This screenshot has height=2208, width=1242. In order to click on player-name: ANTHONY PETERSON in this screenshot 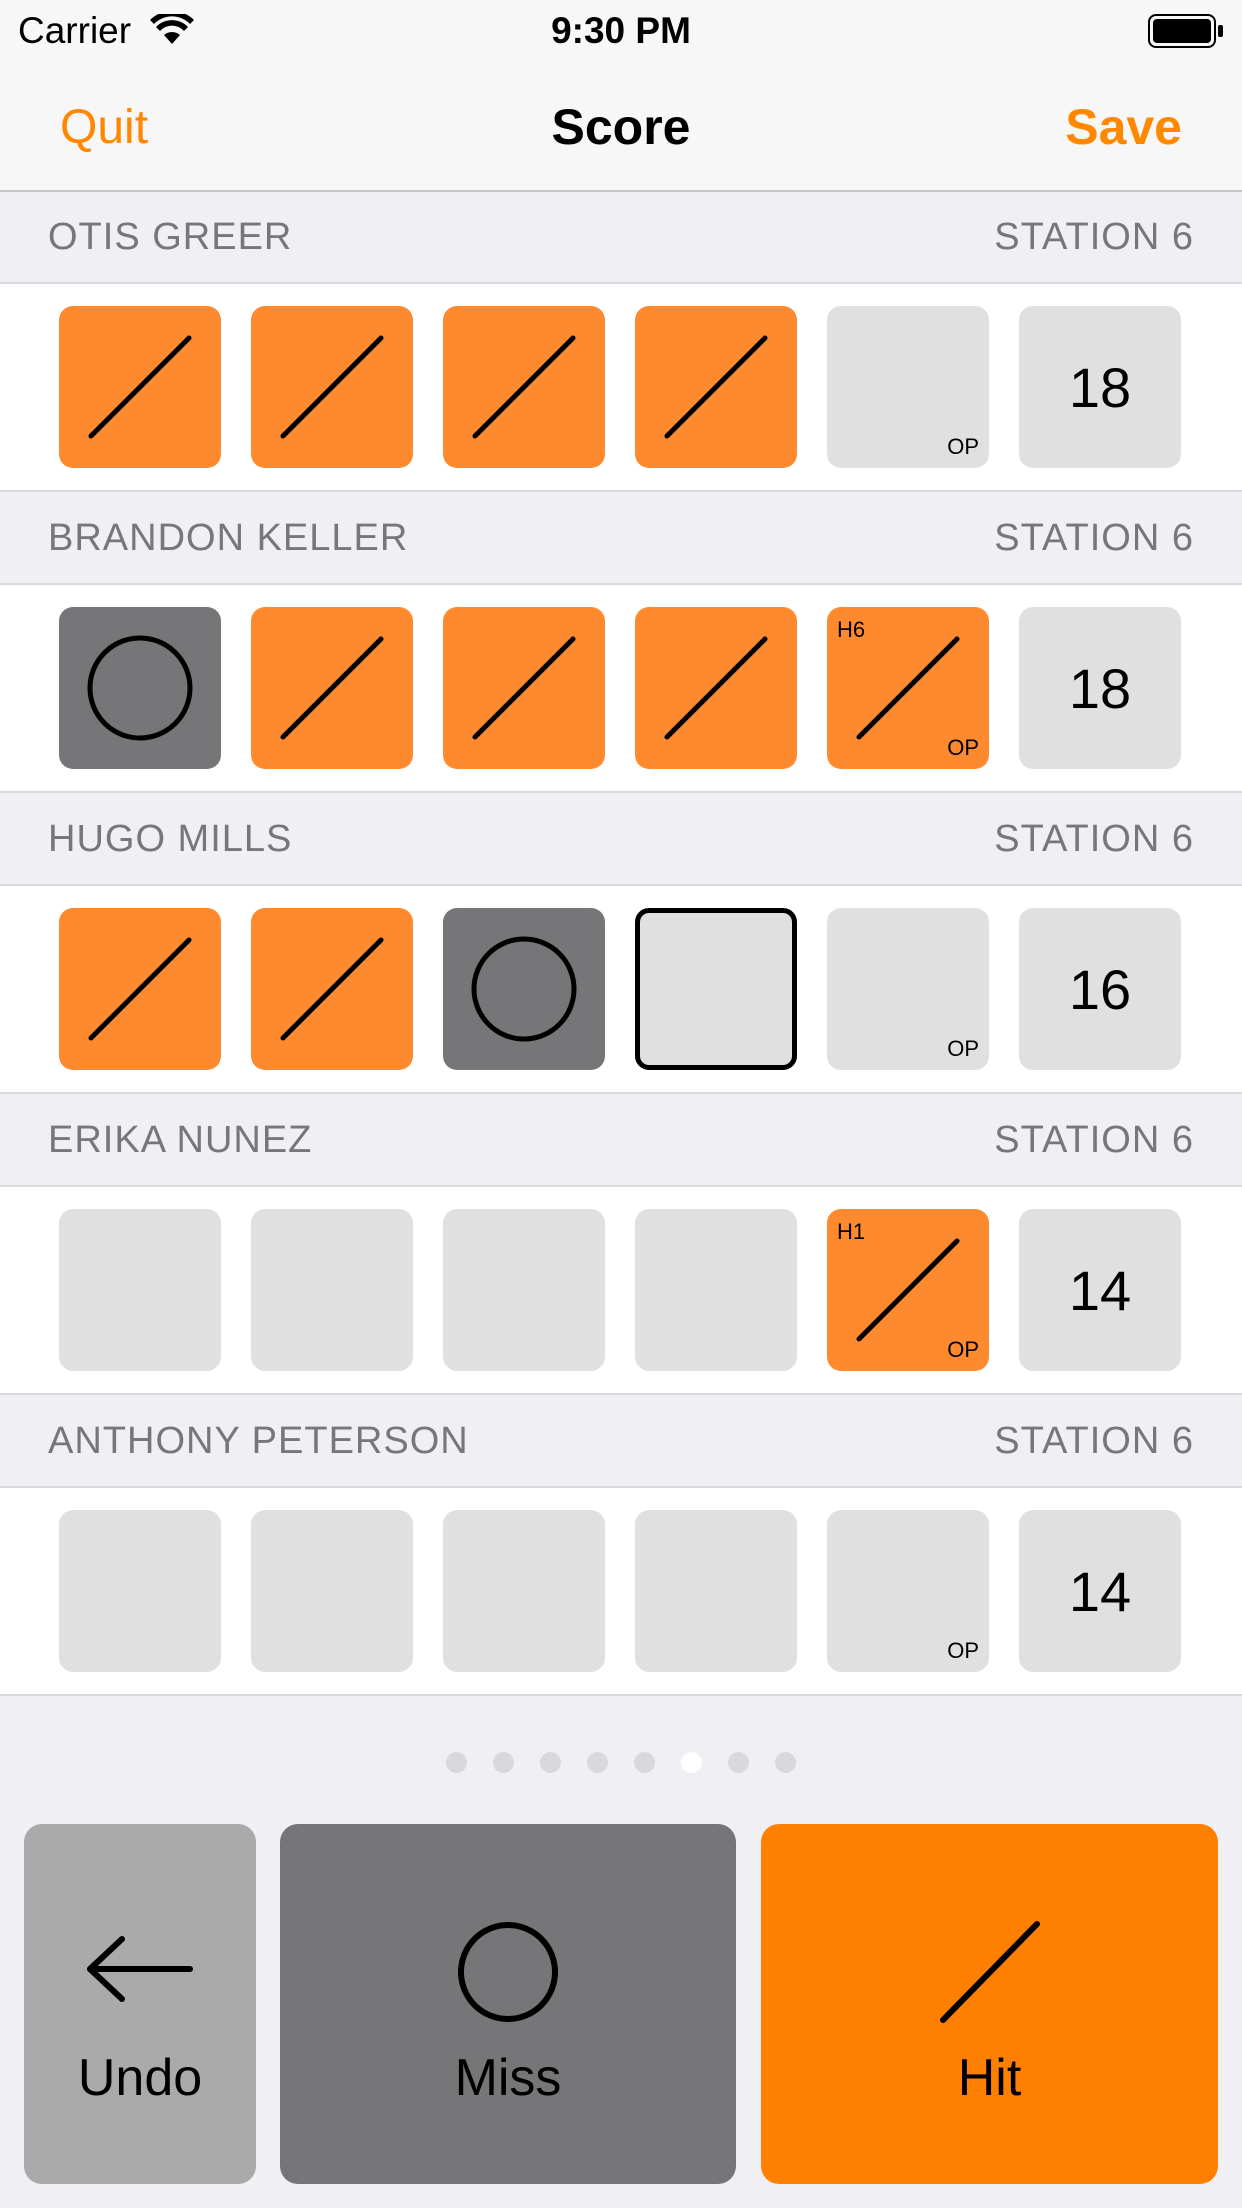, I will do `click(258, 1441)`.